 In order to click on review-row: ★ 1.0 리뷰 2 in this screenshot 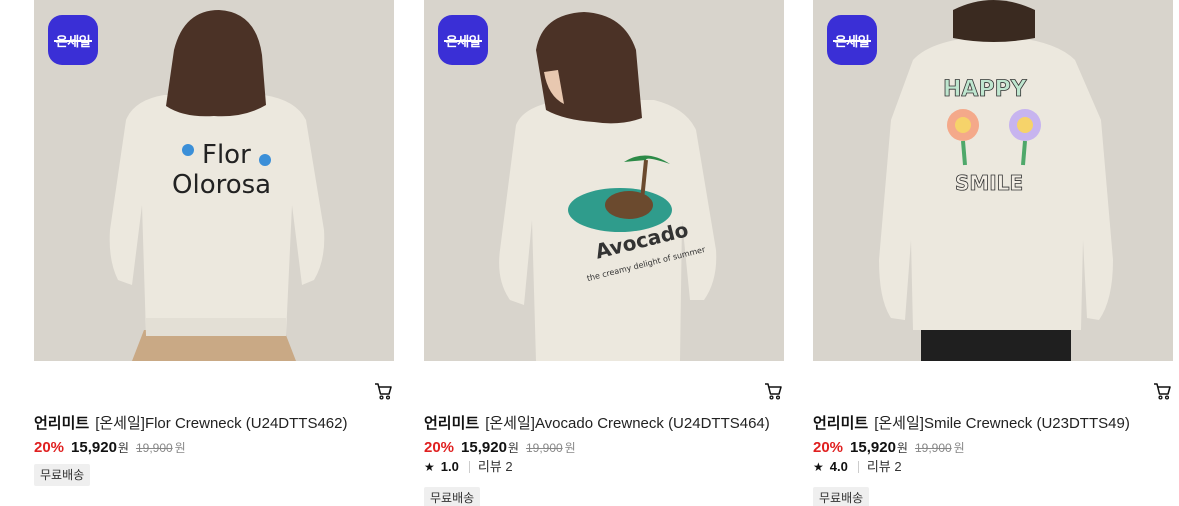, I will do `click(468, 467)`.